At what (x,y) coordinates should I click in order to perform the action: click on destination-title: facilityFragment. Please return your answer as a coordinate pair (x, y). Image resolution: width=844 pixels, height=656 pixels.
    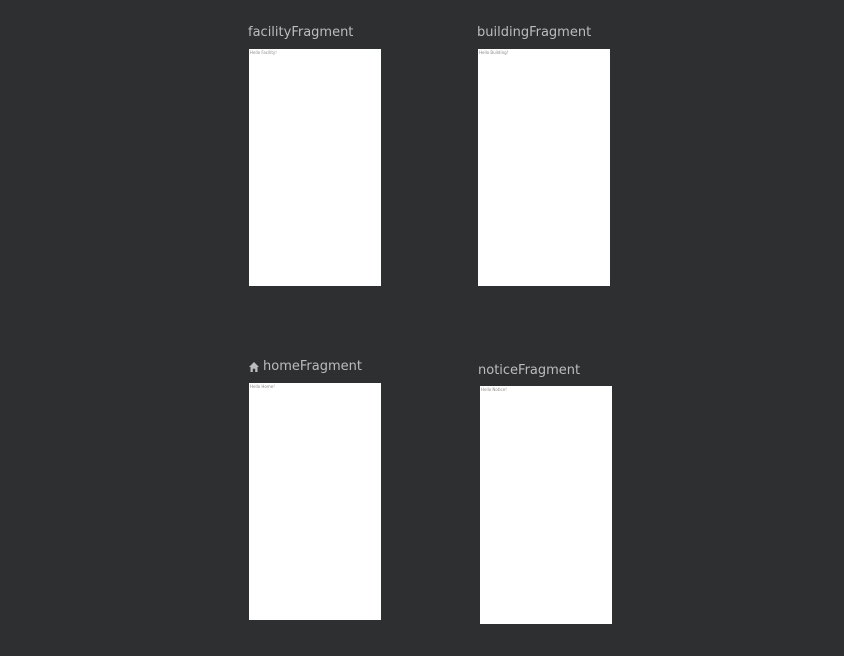
    Looking at the image, I should click on (300, 33).